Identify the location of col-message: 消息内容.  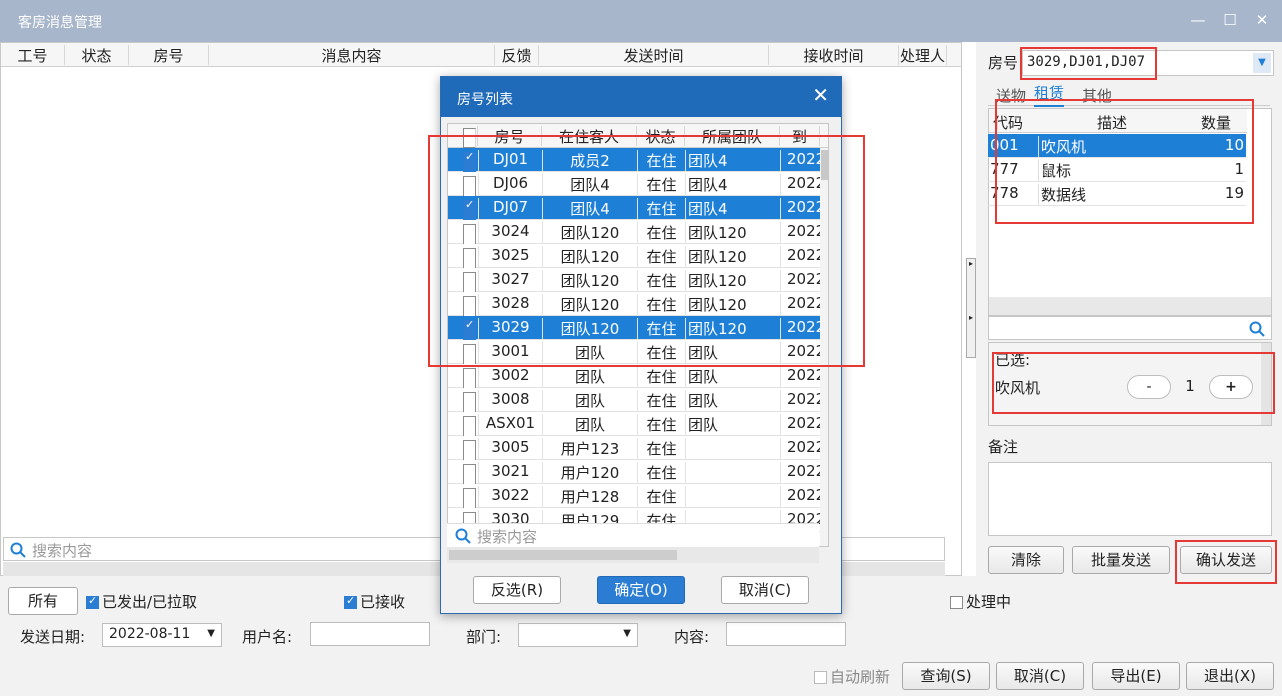
(352, 55).